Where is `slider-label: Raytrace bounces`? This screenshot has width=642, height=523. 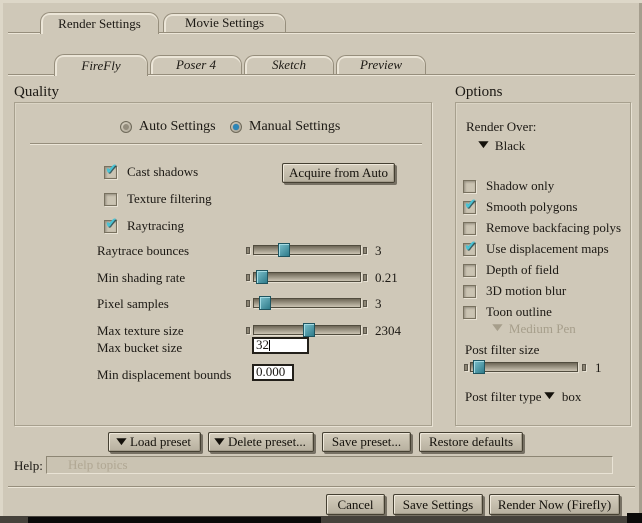 slider-label: Raytrace bounces is located at coordinates (143, 250).